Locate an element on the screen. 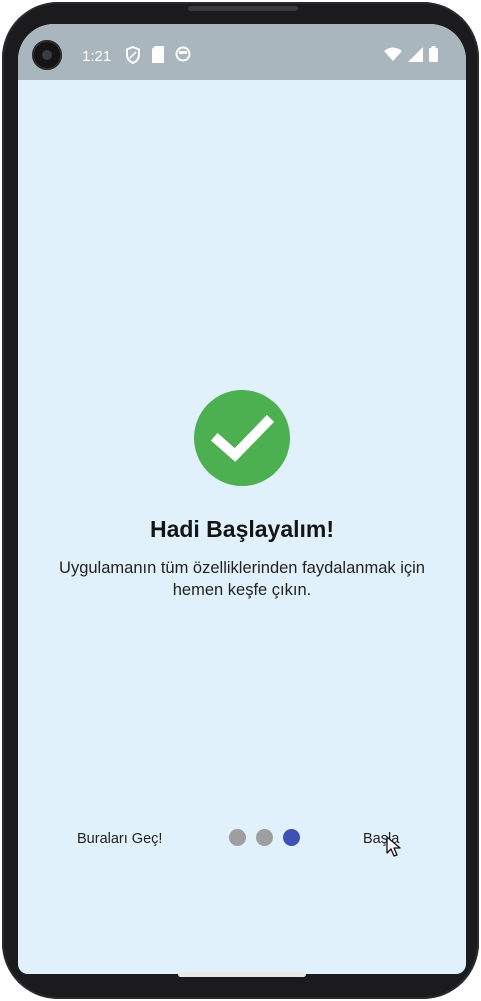 Image resolution: width=481 pixels, height=1001 pixels. onboarding-title: Hadi Başlayalım! is located at coordinates (242, 529).